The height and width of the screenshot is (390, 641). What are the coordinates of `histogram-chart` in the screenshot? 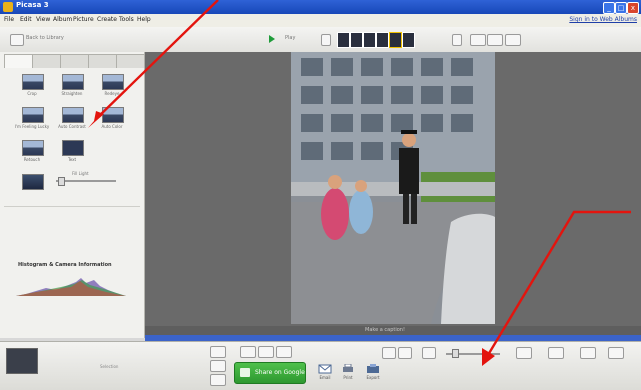 It's located at (71, 287).